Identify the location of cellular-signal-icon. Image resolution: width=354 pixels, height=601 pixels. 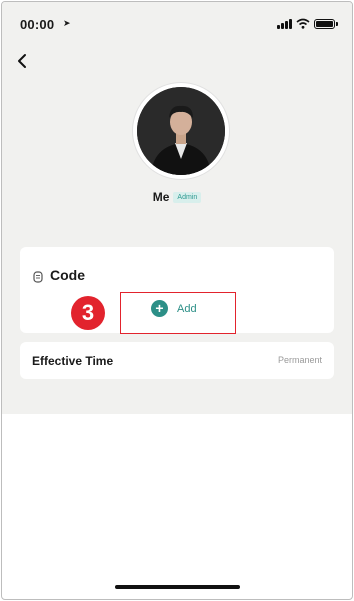
(284, 24).